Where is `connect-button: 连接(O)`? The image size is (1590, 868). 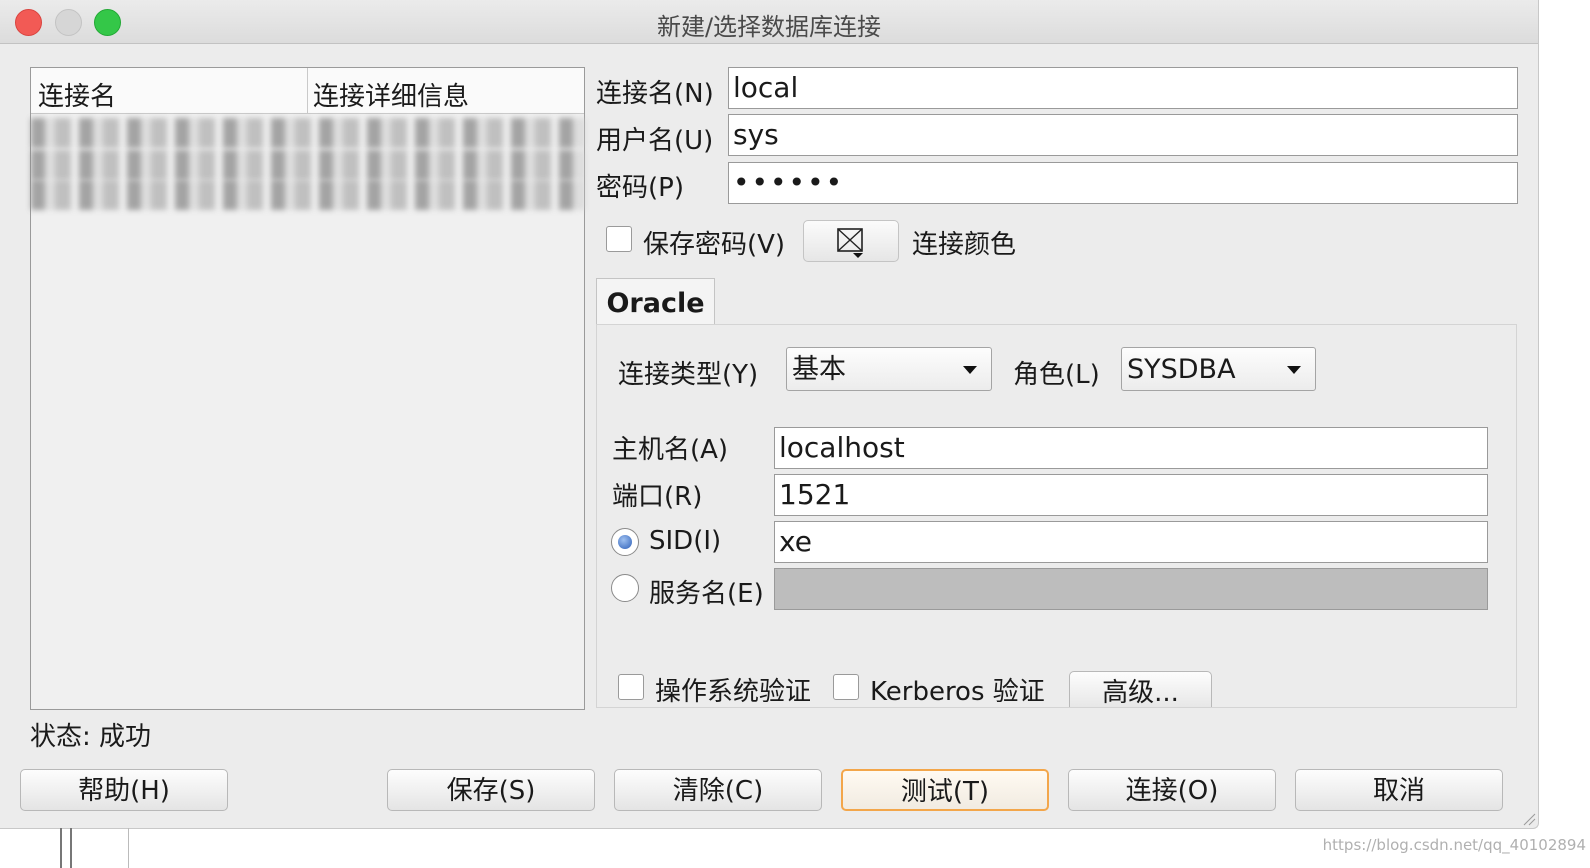 connect-button: 连接(O) is located at coordinates (1172, 790).